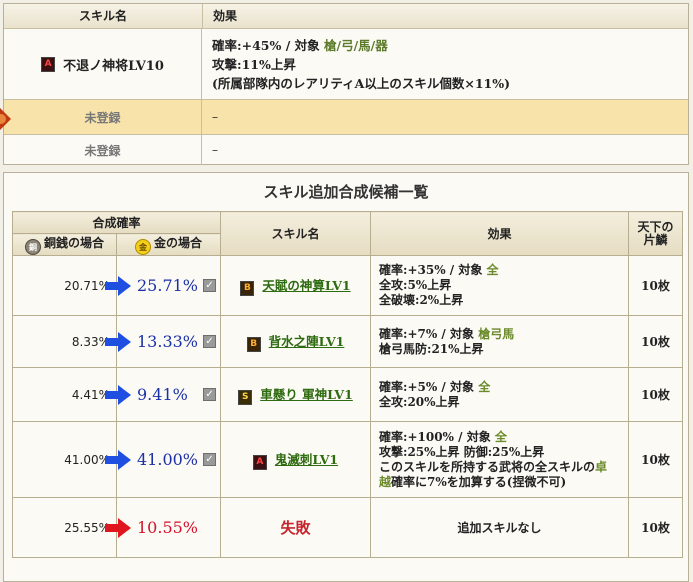  I want to click on copper-rate: 4.41%, so click(64, 394).